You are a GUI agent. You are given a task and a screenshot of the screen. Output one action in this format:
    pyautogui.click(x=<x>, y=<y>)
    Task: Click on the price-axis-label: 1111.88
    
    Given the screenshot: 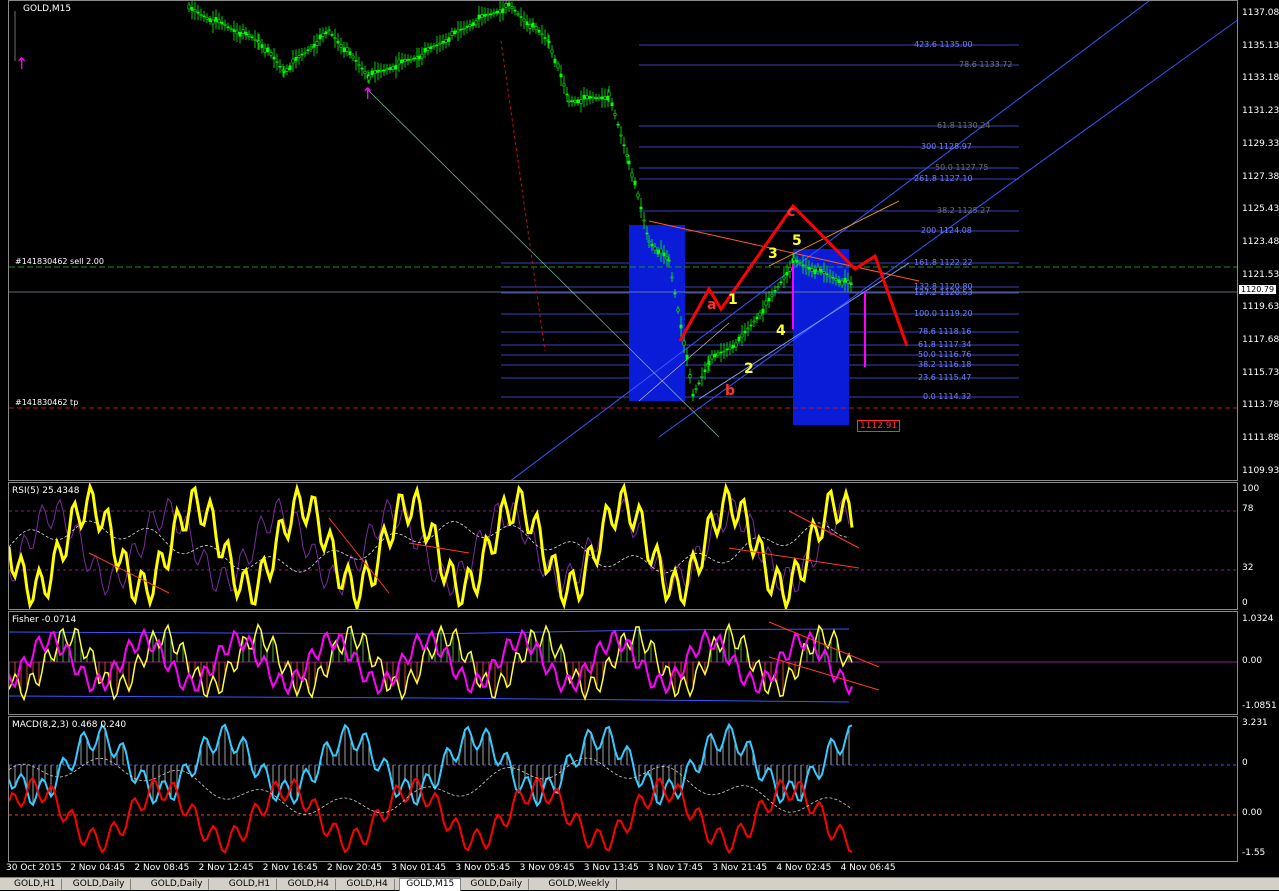 What is the action you would take?
    pyautogui.click(x=1260, y=438)
    